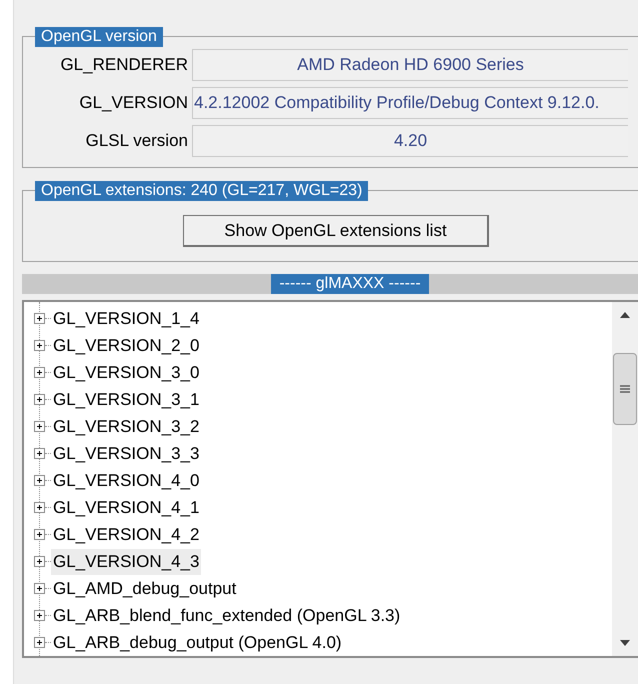 Image resolution: width=638 pixels, height=684 pixels. I want to click on field-label: GL_RENDERER, so click(123, 65).